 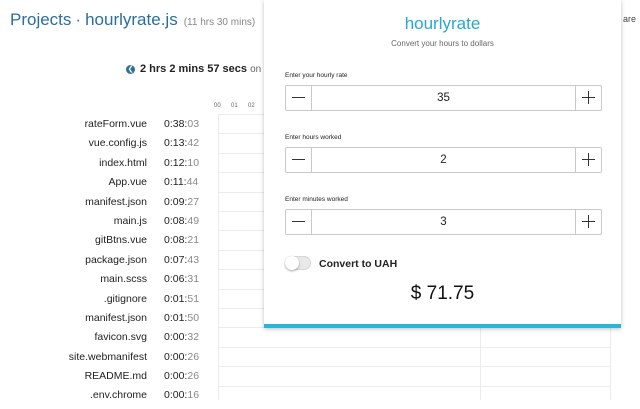 What do you see at coordinates (193, 162) in the screenshot?
I see `file-time-seconds: 10` at bounding box center [193, 162].